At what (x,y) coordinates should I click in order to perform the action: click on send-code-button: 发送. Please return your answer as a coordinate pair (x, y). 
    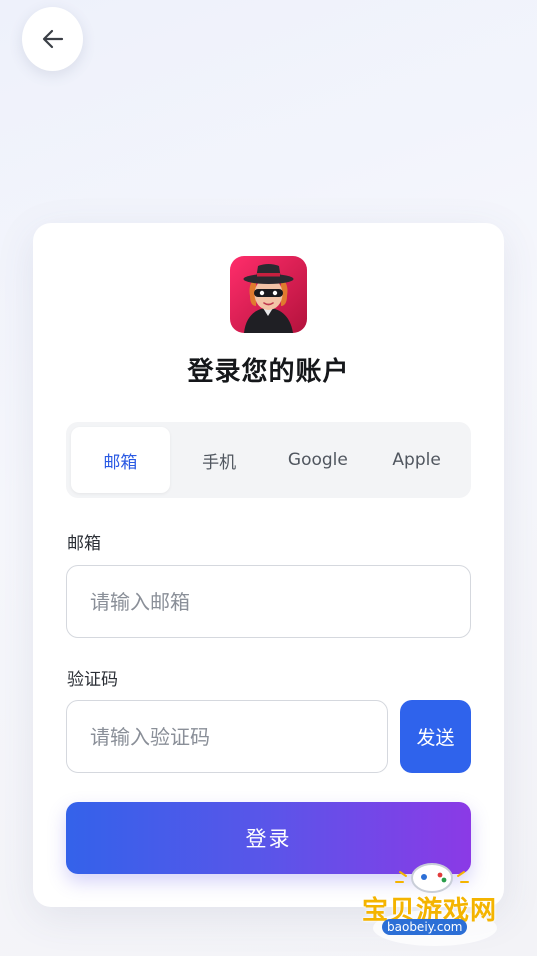
    Looking at the image, I should click on (435, 736).